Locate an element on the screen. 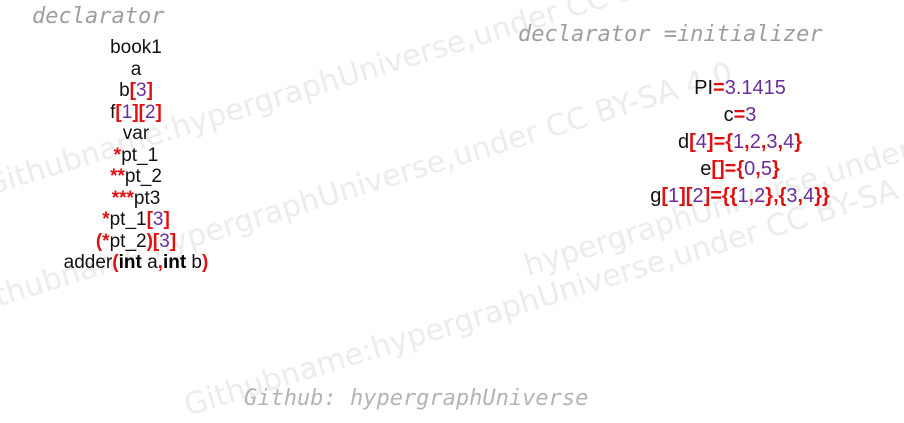  declarator-line: b[3] is located at coordinates (136, 91).